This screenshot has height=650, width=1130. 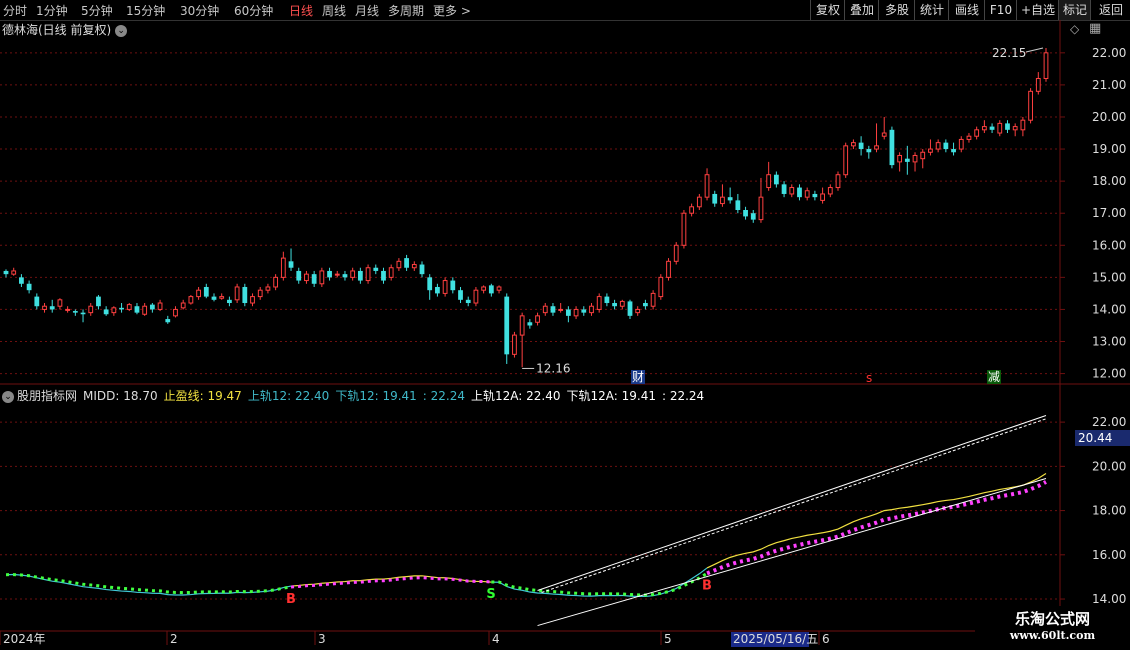 I want to click on buy-mark-1: B, so click(x=291, y=599).